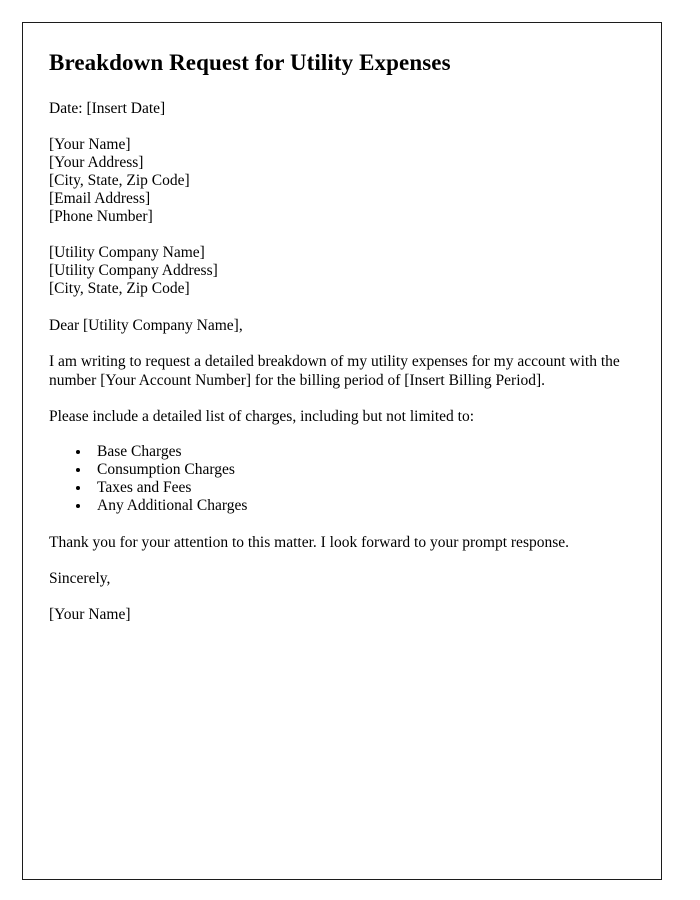  Describe the element at coordinates (107, 108) in the screenshot. I see `date-line: Date: [Insert Date]` at that location.